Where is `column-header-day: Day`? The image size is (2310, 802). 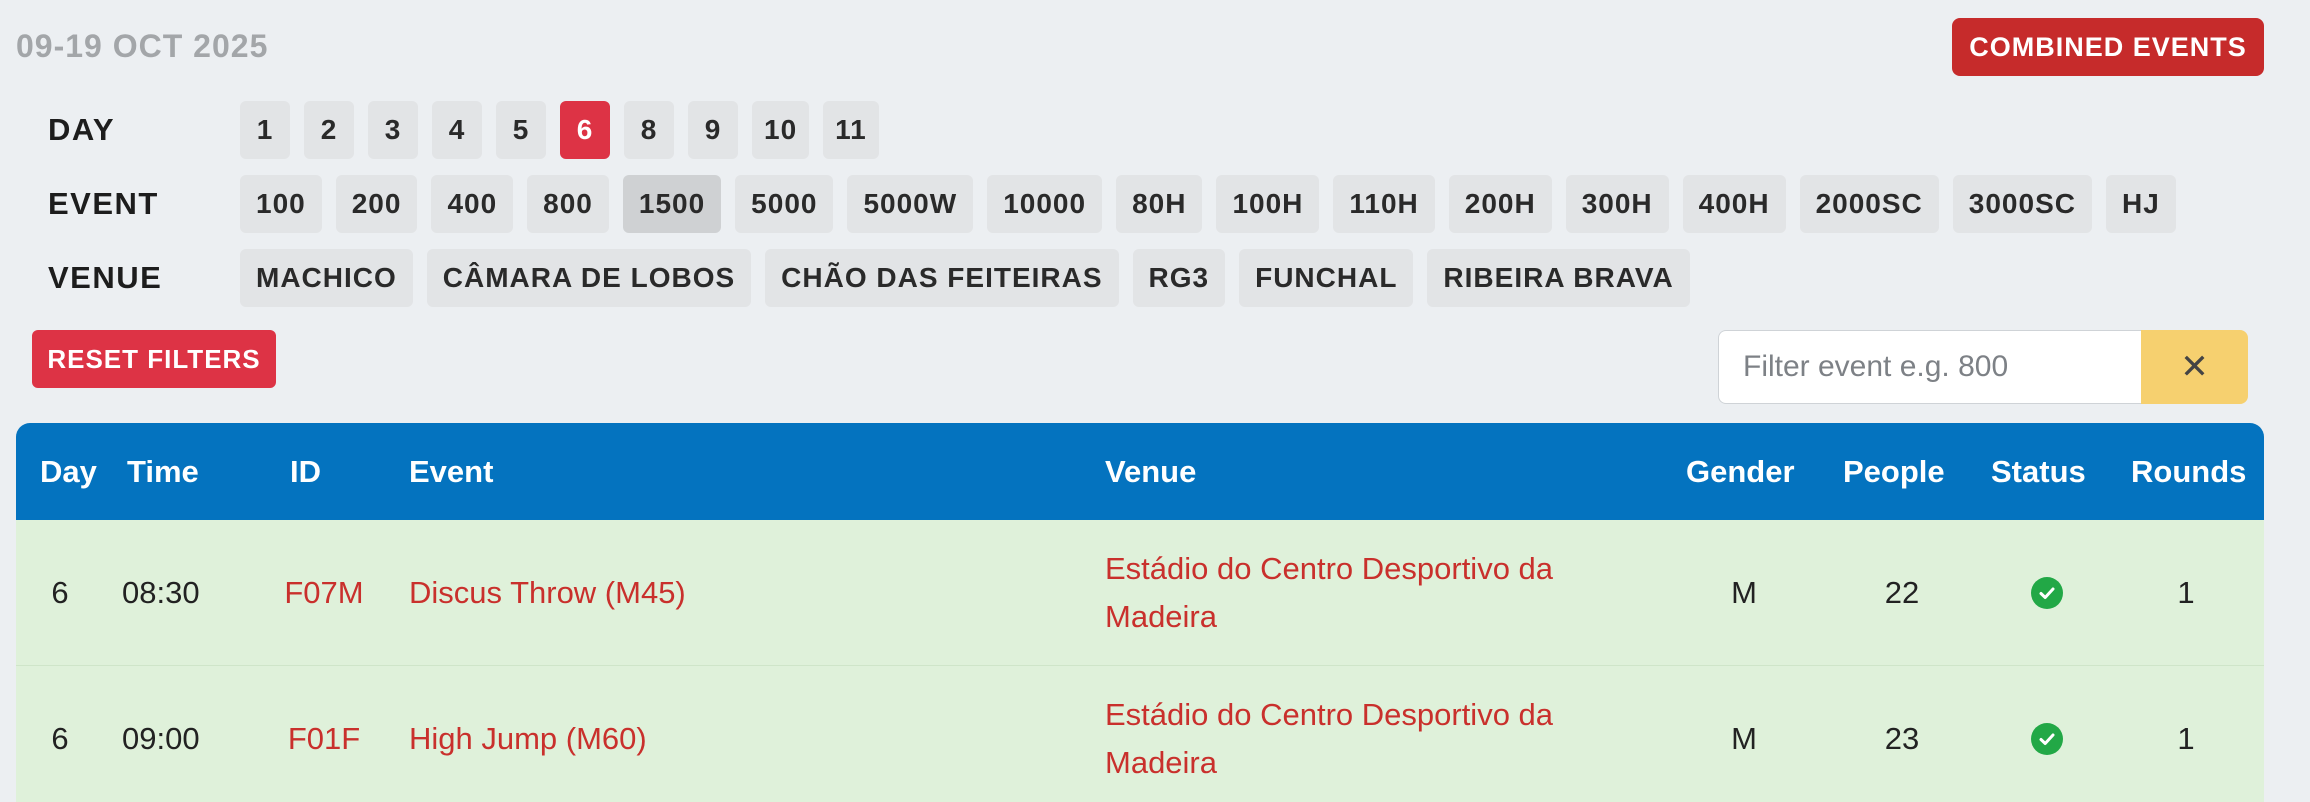
column-header-day: Day is located at coordinates (68, 471).